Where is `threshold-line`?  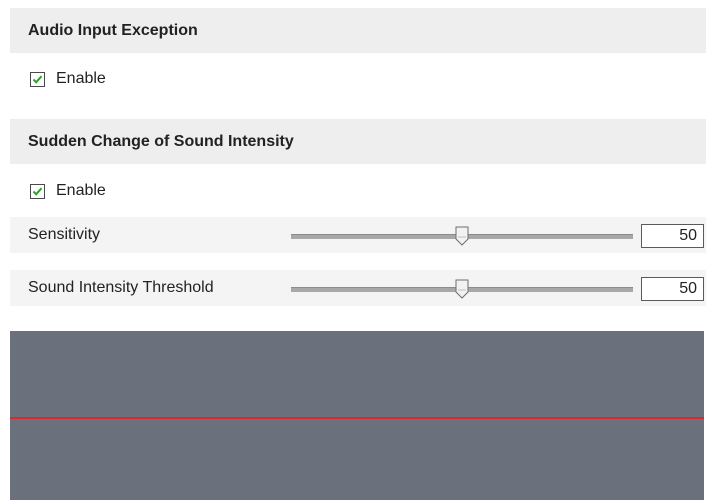
threshold-line is located at coordinates (357, 418).